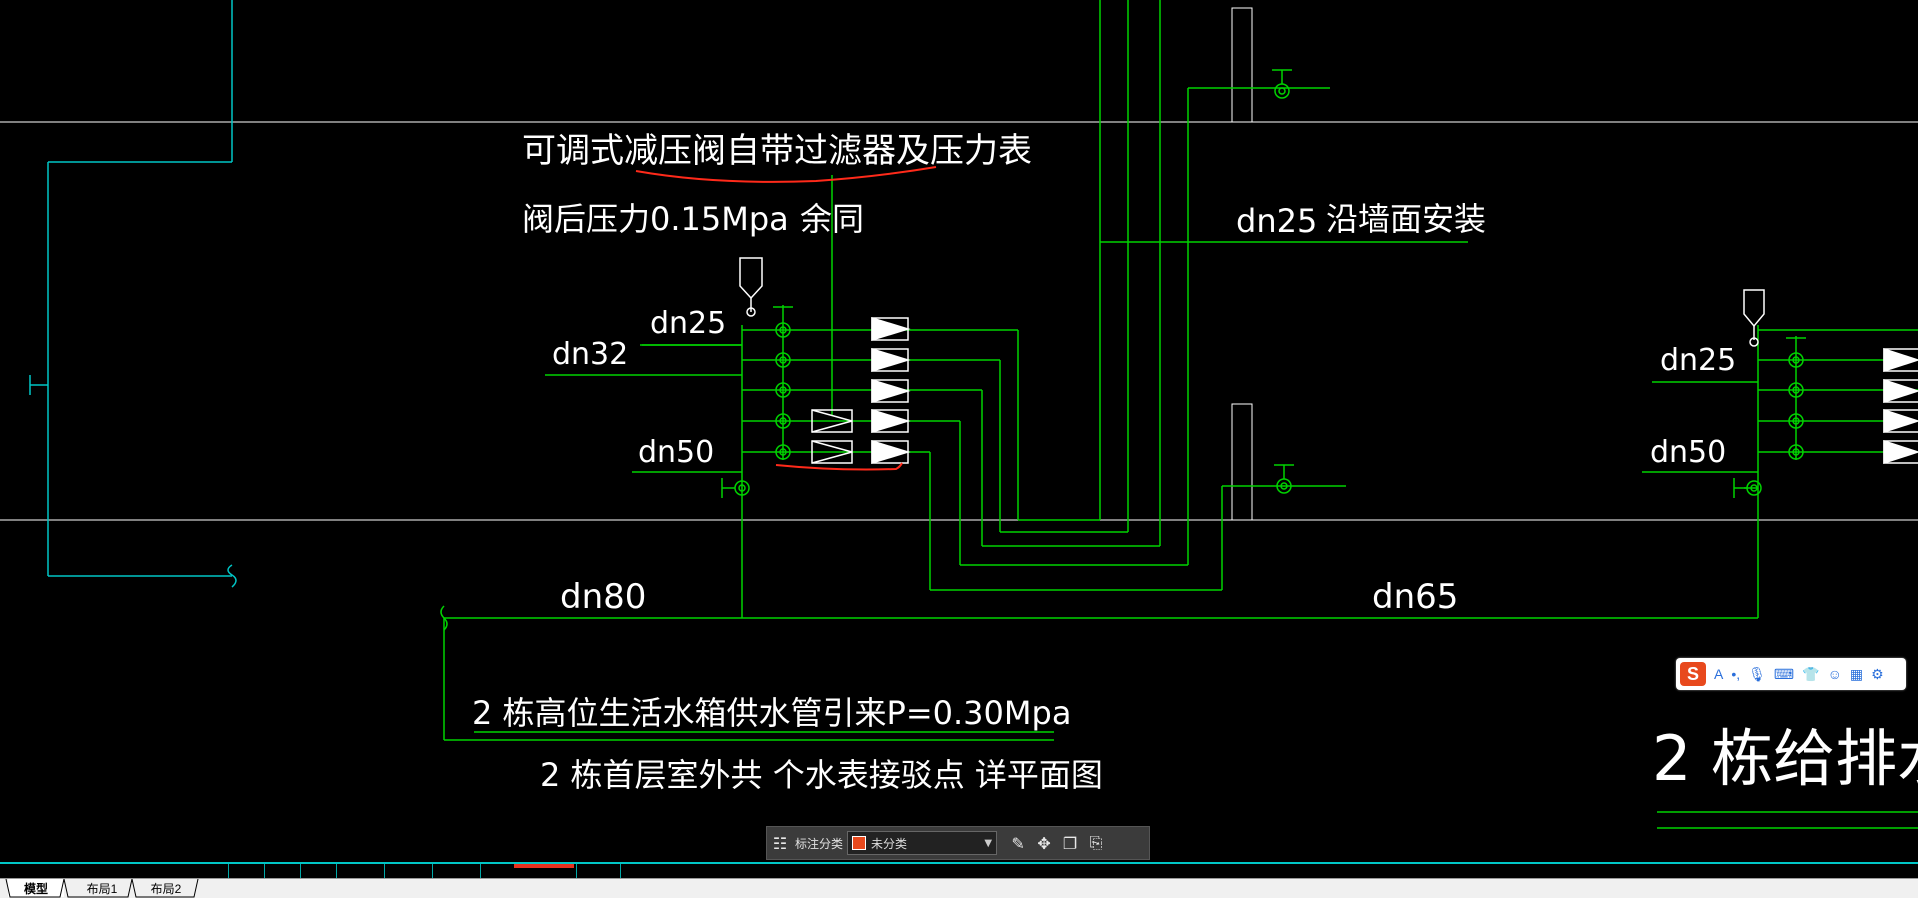 This screenshot has width=1918, height=898. I want to click on valve-title-text: 可调式减压阀自带过滤器及压力表, so click(777, 151).